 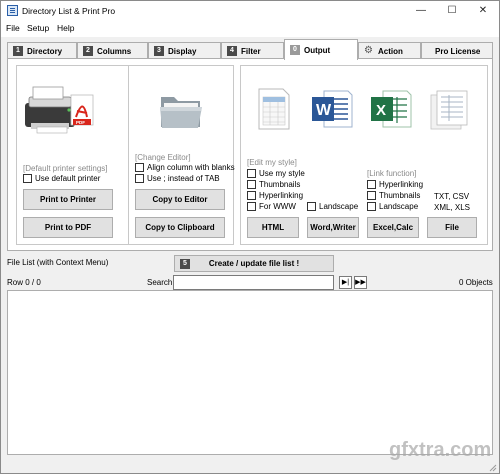 I want to click on use-semicolon-label: Use ; instead of TAB, so click(x=183, y=178).